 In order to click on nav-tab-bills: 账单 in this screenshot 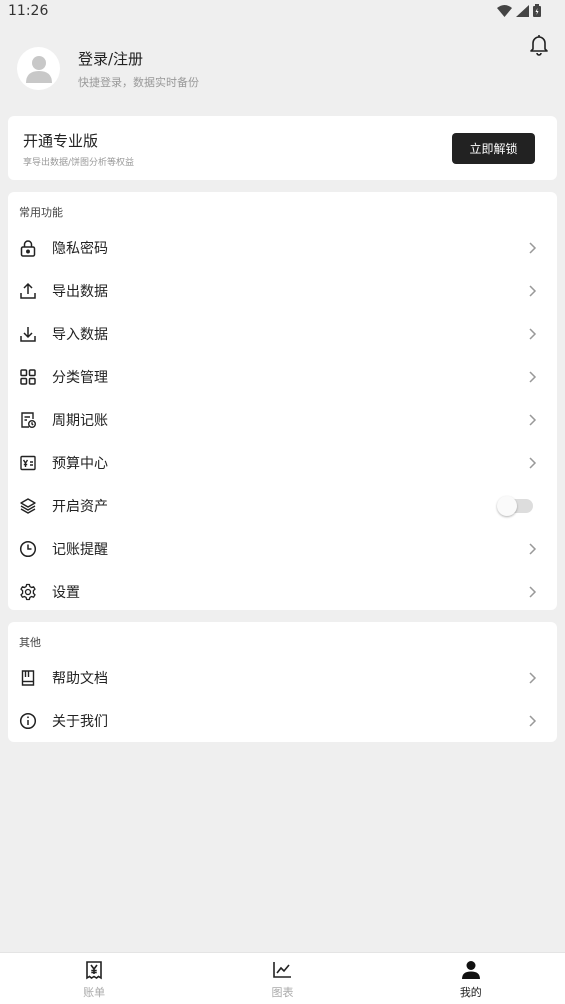, I will do `click(94, 978)`.